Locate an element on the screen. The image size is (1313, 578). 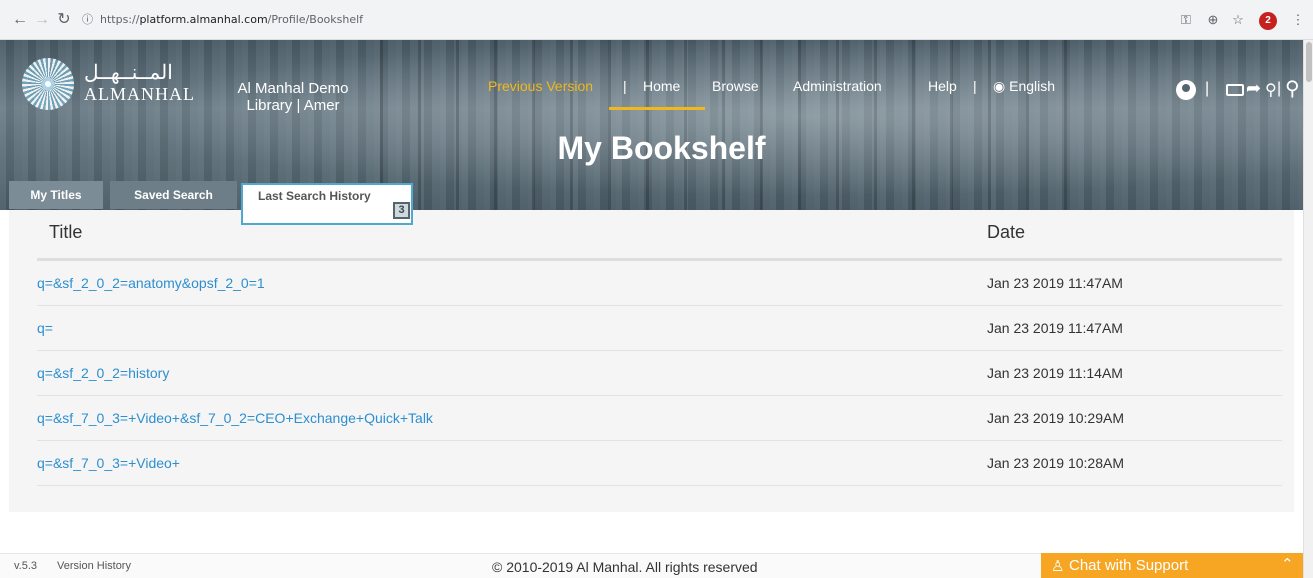
search-query-link: q=&sf_7_0_3=+Video+ is located at coordinates (108, 463).